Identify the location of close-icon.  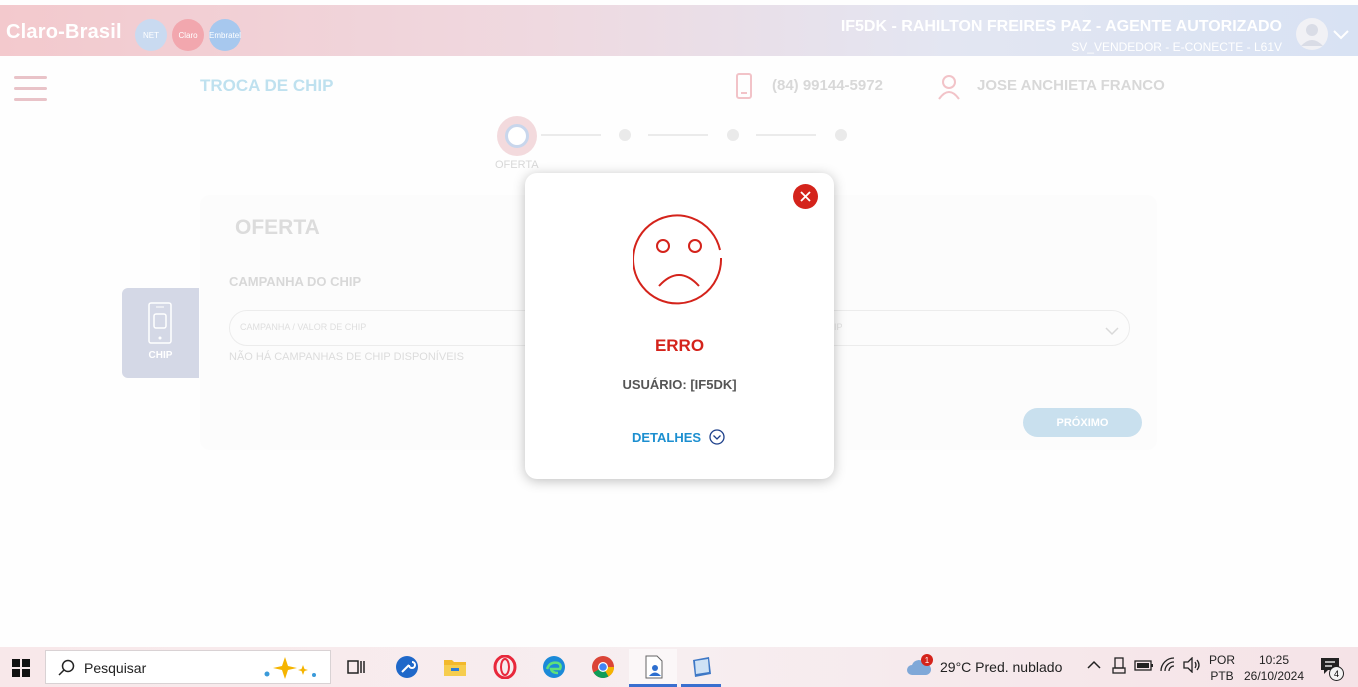
(805, 196).